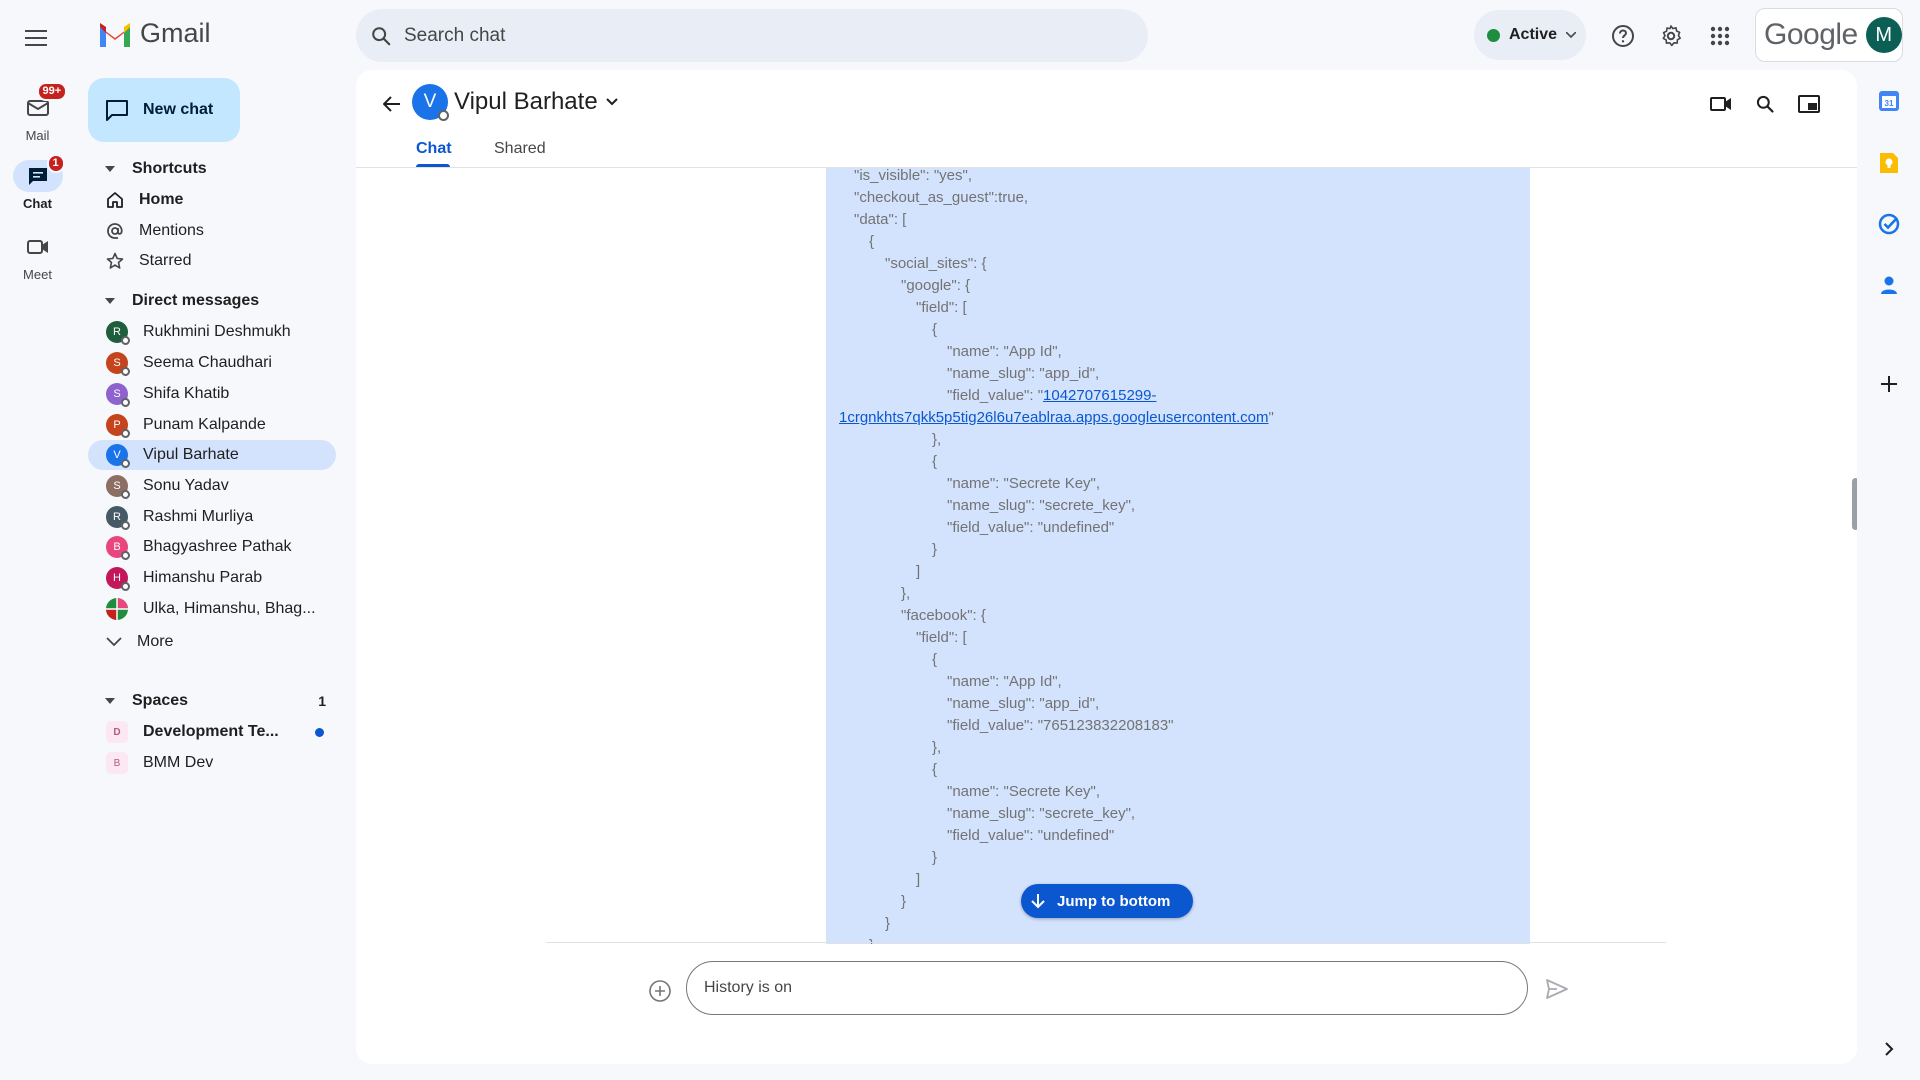 Image resolution: width=1920 pixels, height=1080 pixels. Describe the element at coordinates (40, 103) in the screenshot. I see `mail-icon: 99+` at that location.